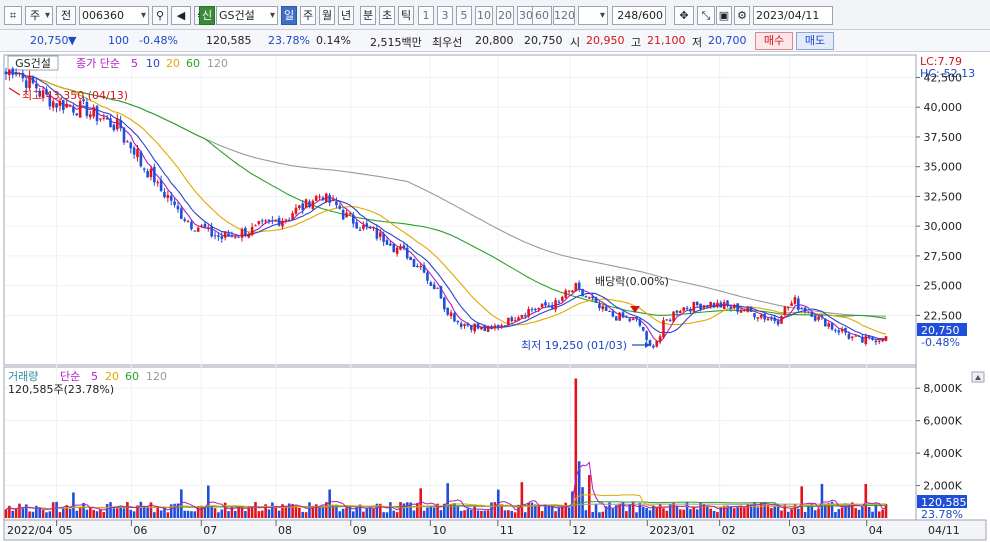  What do you see at coordinates (112, 376) in the screenshot?
I see `volume-ma20-legend: 20` at bounding box center [112, 376].